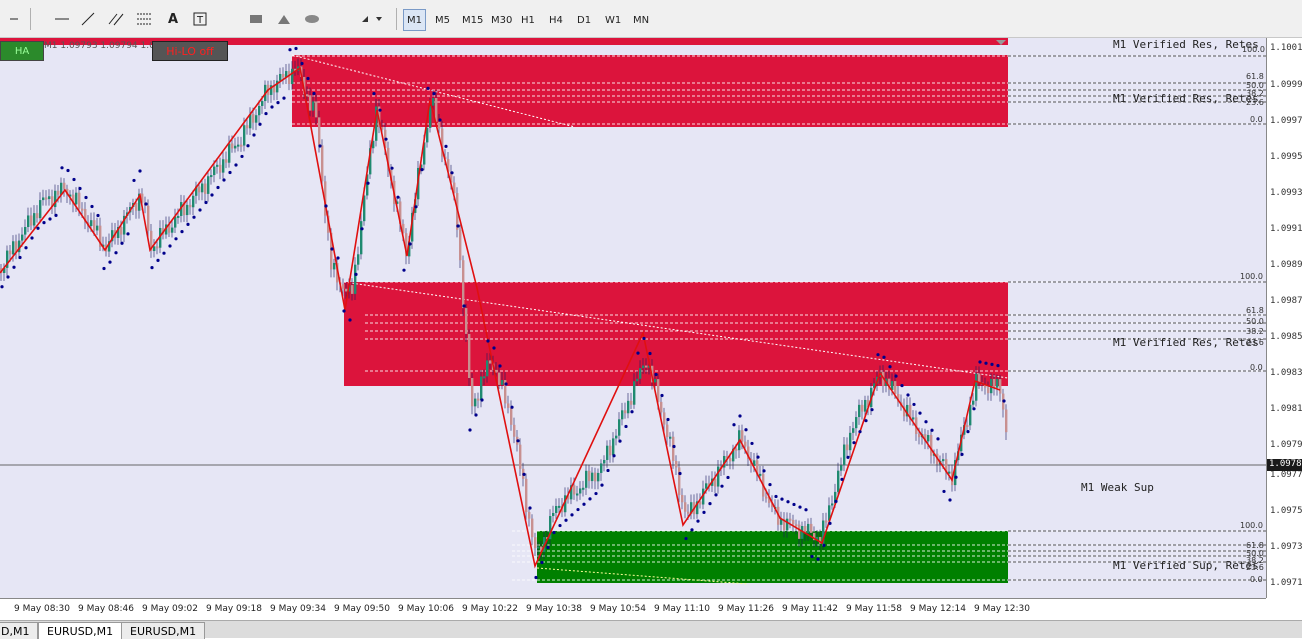 The height and width of the screenshot is (639, 1302). I want to click on fib-label: 61.8, so click(1255, 76).